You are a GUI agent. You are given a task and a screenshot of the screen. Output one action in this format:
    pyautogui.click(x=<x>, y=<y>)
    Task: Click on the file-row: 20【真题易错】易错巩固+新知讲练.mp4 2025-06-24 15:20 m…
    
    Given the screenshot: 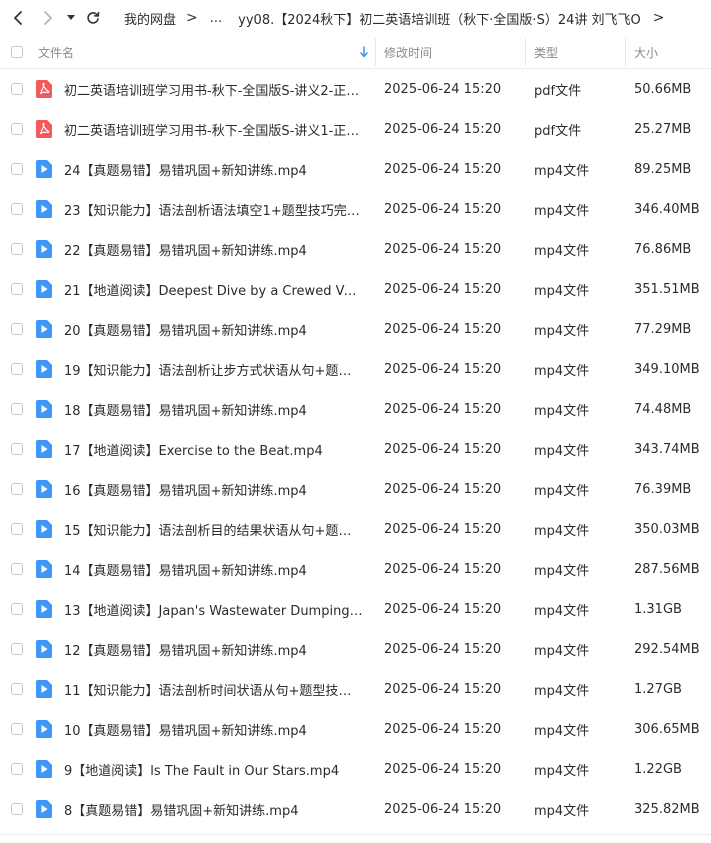 What is the action you would take?
    pyautogui.click(x=355, y=329)
    